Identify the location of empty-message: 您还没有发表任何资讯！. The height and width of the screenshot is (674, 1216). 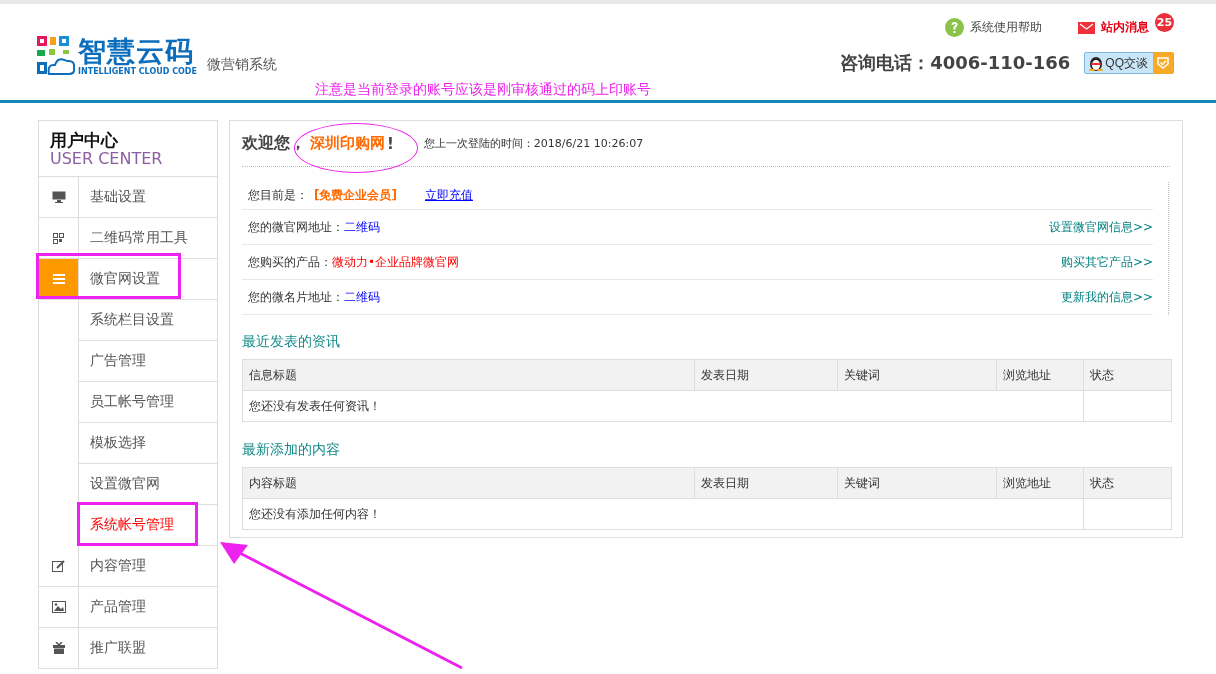
(663, 406).